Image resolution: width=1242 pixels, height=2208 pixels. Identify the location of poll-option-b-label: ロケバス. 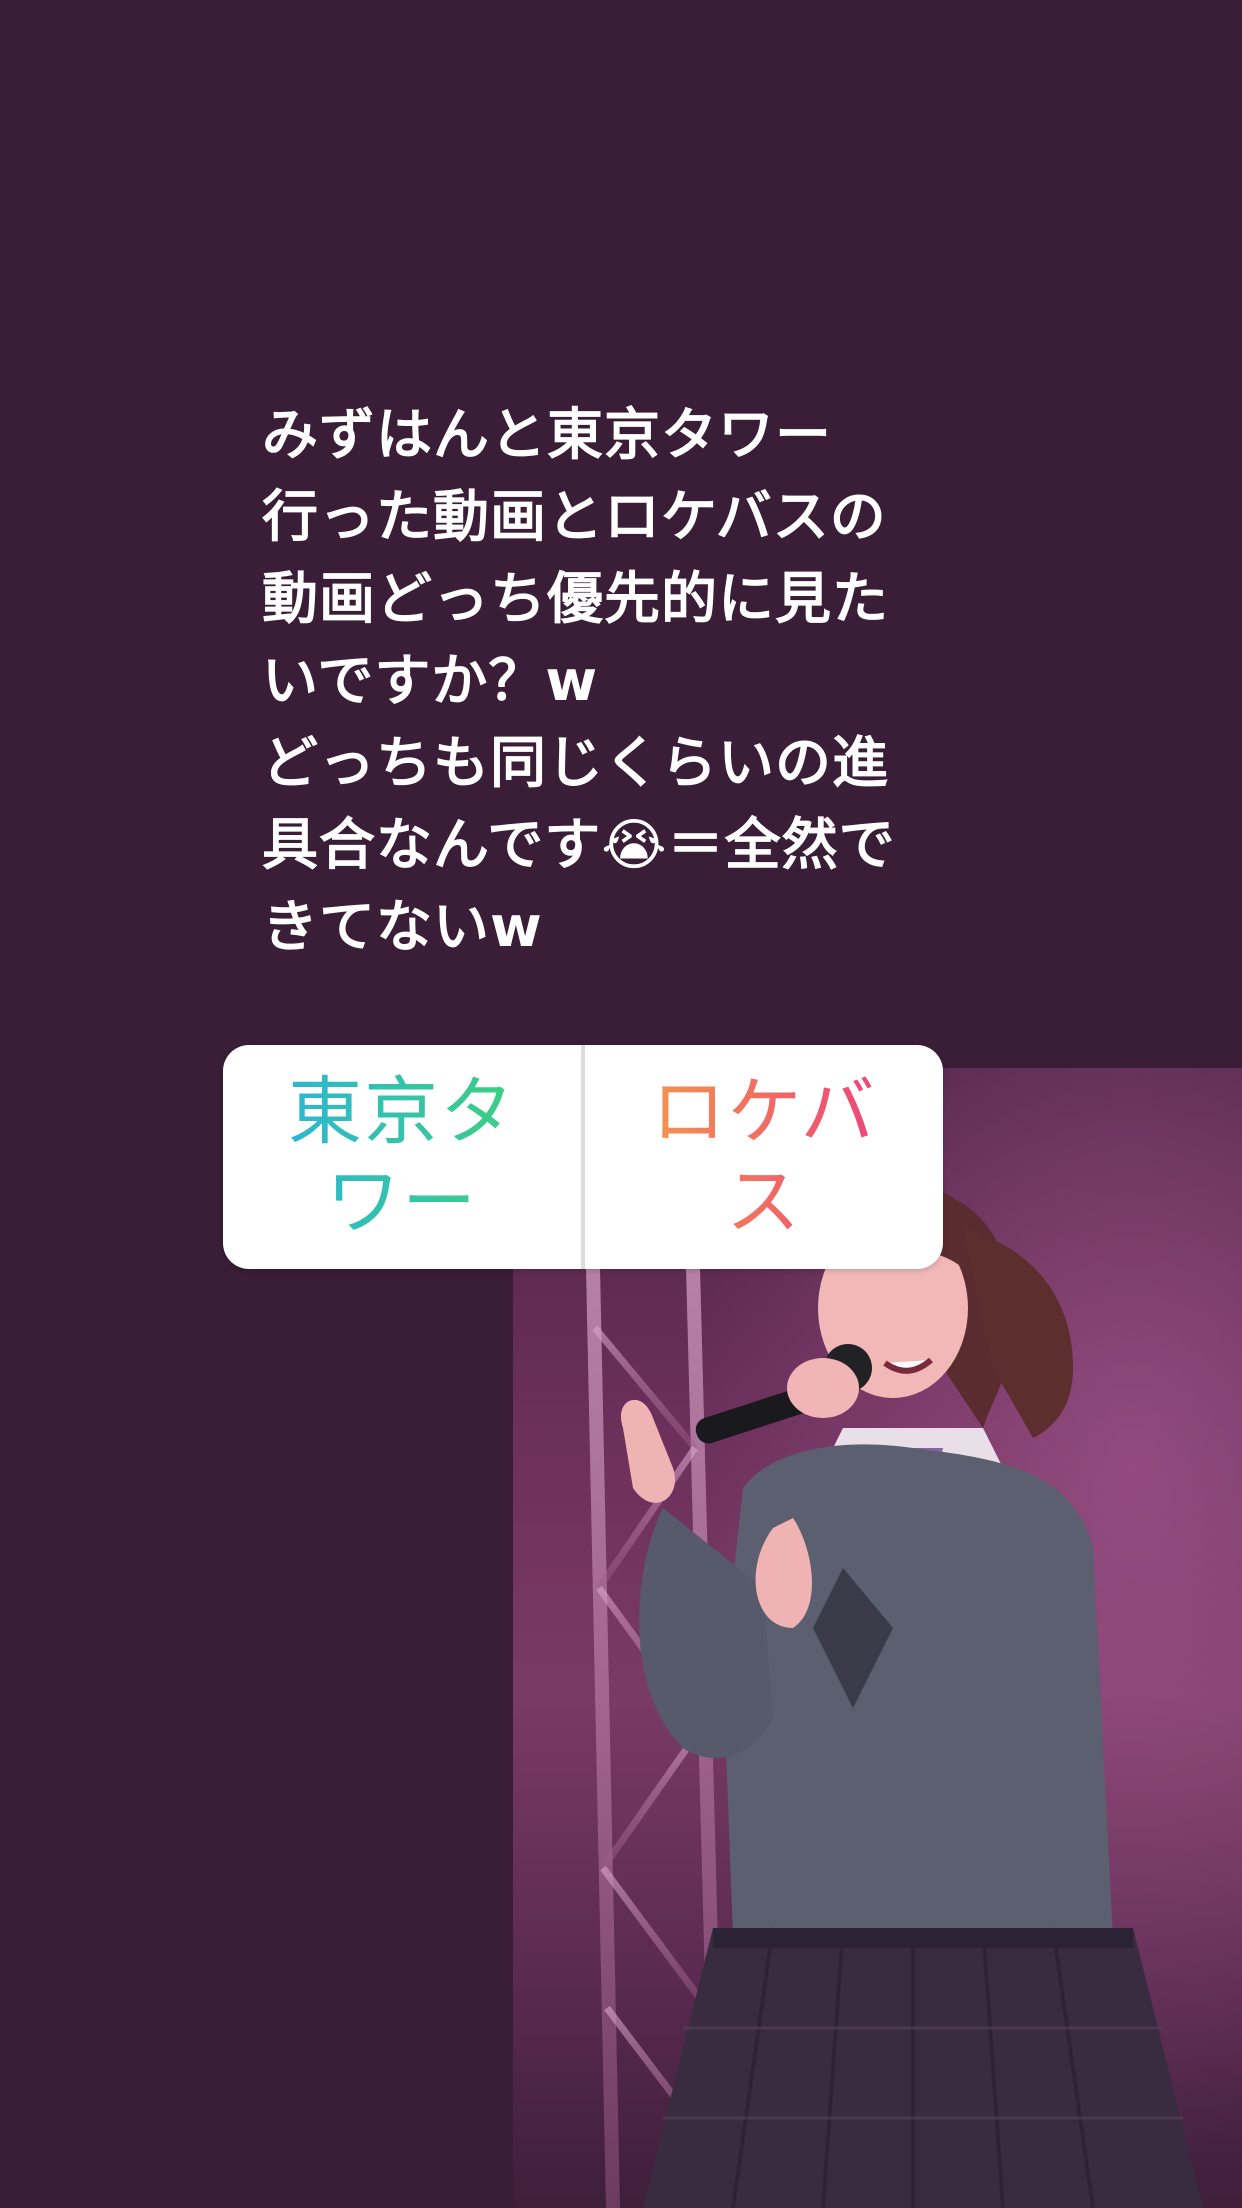
(764, 1157).